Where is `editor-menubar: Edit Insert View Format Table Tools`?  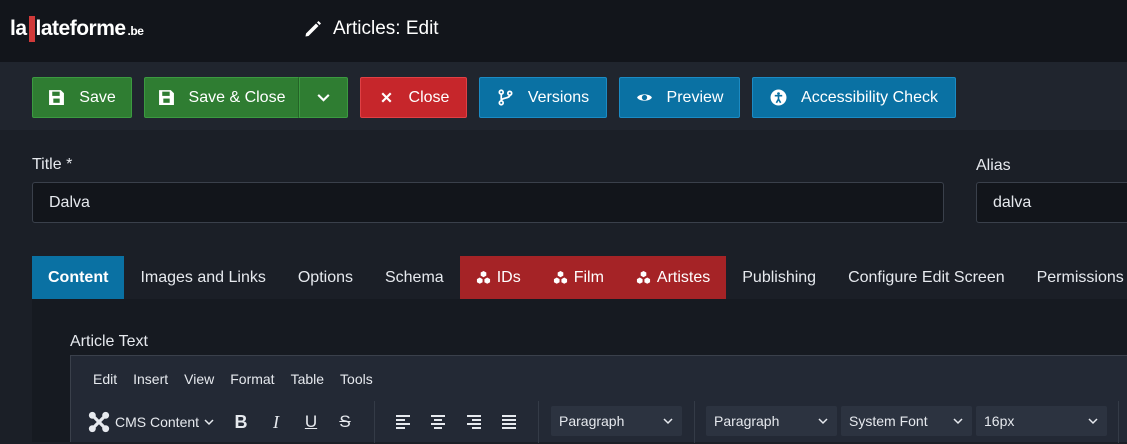
editor-menubar: Edit Insert View Format Table Tools is located at coordinates (233, 379).